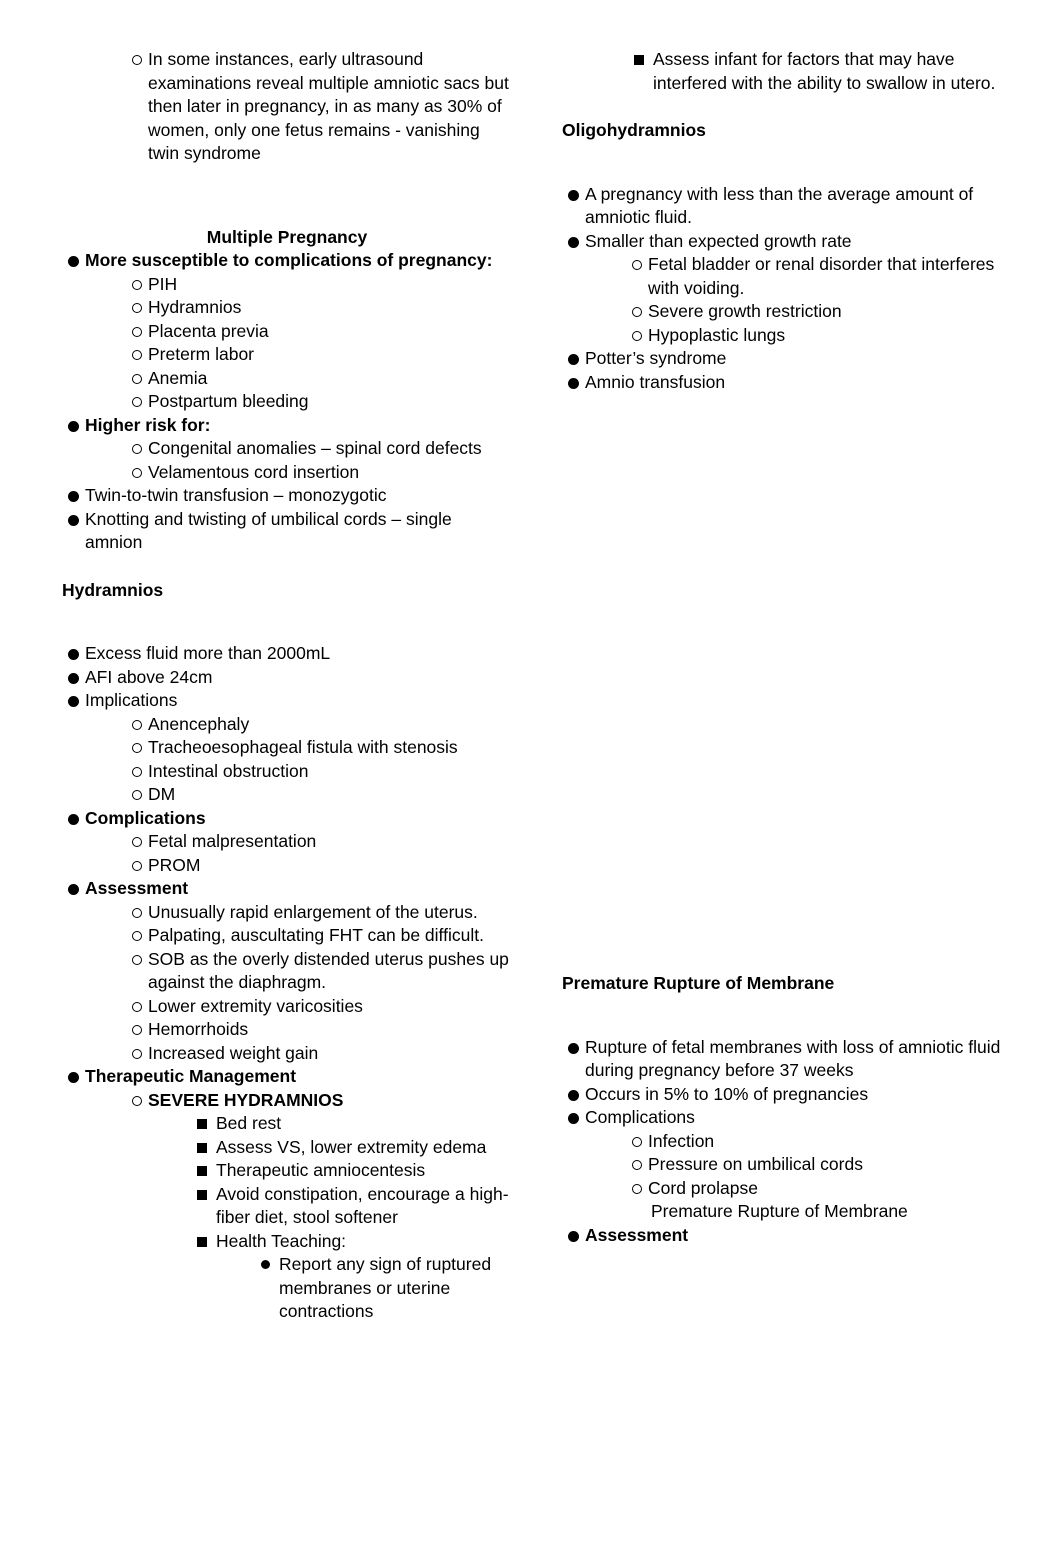 The height and width of the screenshot is (1556, 1062). Describe the element at coordinates (717, 334) in the screenshot. I see `list-item-label: Hypoplastic lungs` at that location.